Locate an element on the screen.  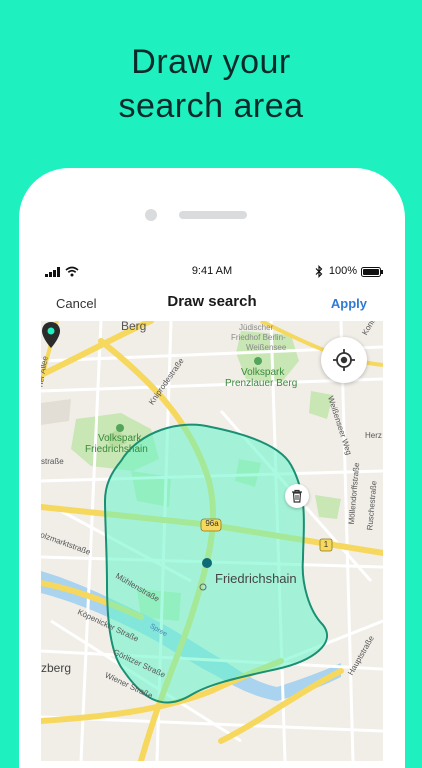
map-label-prenzlauer-berg: Prenzlauer Berg is located at coordinates (261, 383).